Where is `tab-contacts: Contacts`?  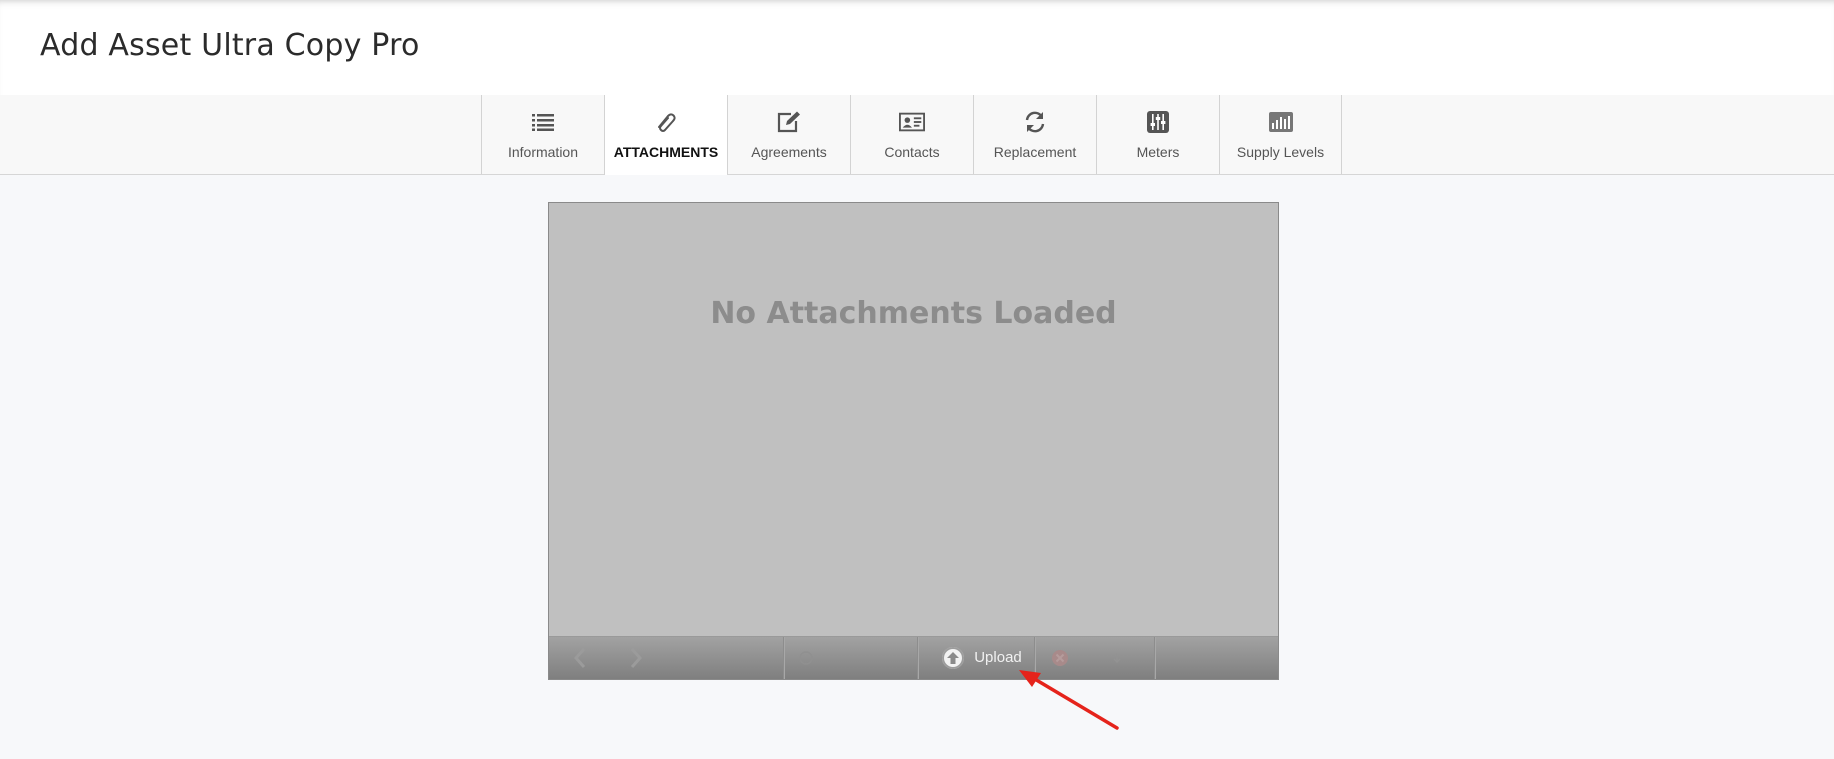 tab-contacts: Contacts is located at coordinates (911, 134).